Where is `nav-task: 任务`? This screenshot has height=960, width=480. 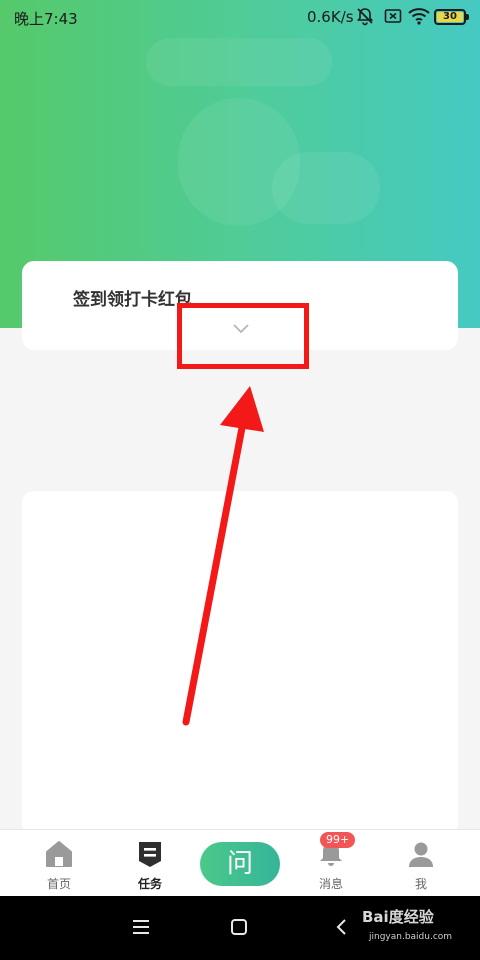 nav-task: 任务 is located at coordinates (150, 863).